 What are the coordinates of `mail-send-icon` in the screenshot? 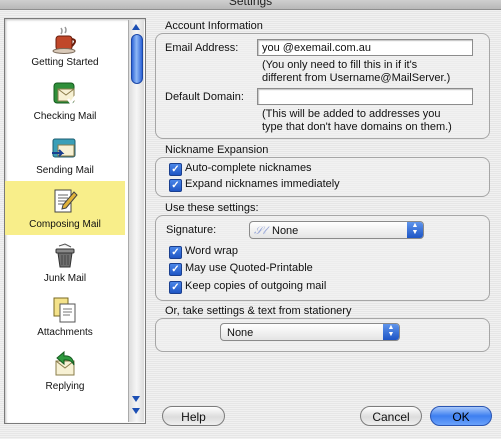 It's located at (64, 148).